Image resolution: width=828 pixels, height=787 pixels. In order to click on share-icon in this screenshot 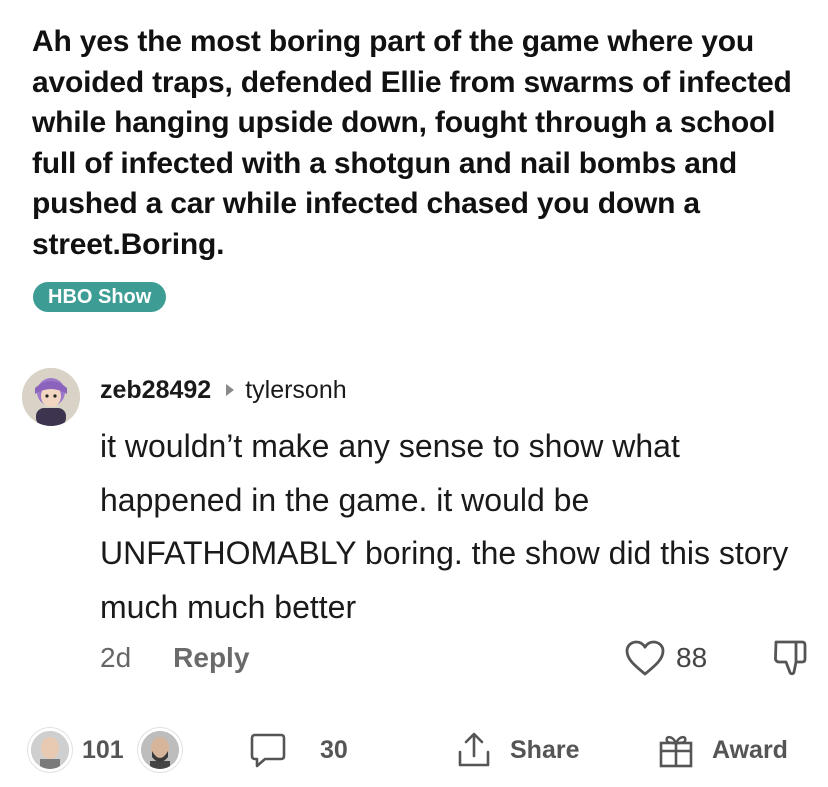, I will do `click(474, 749)`.